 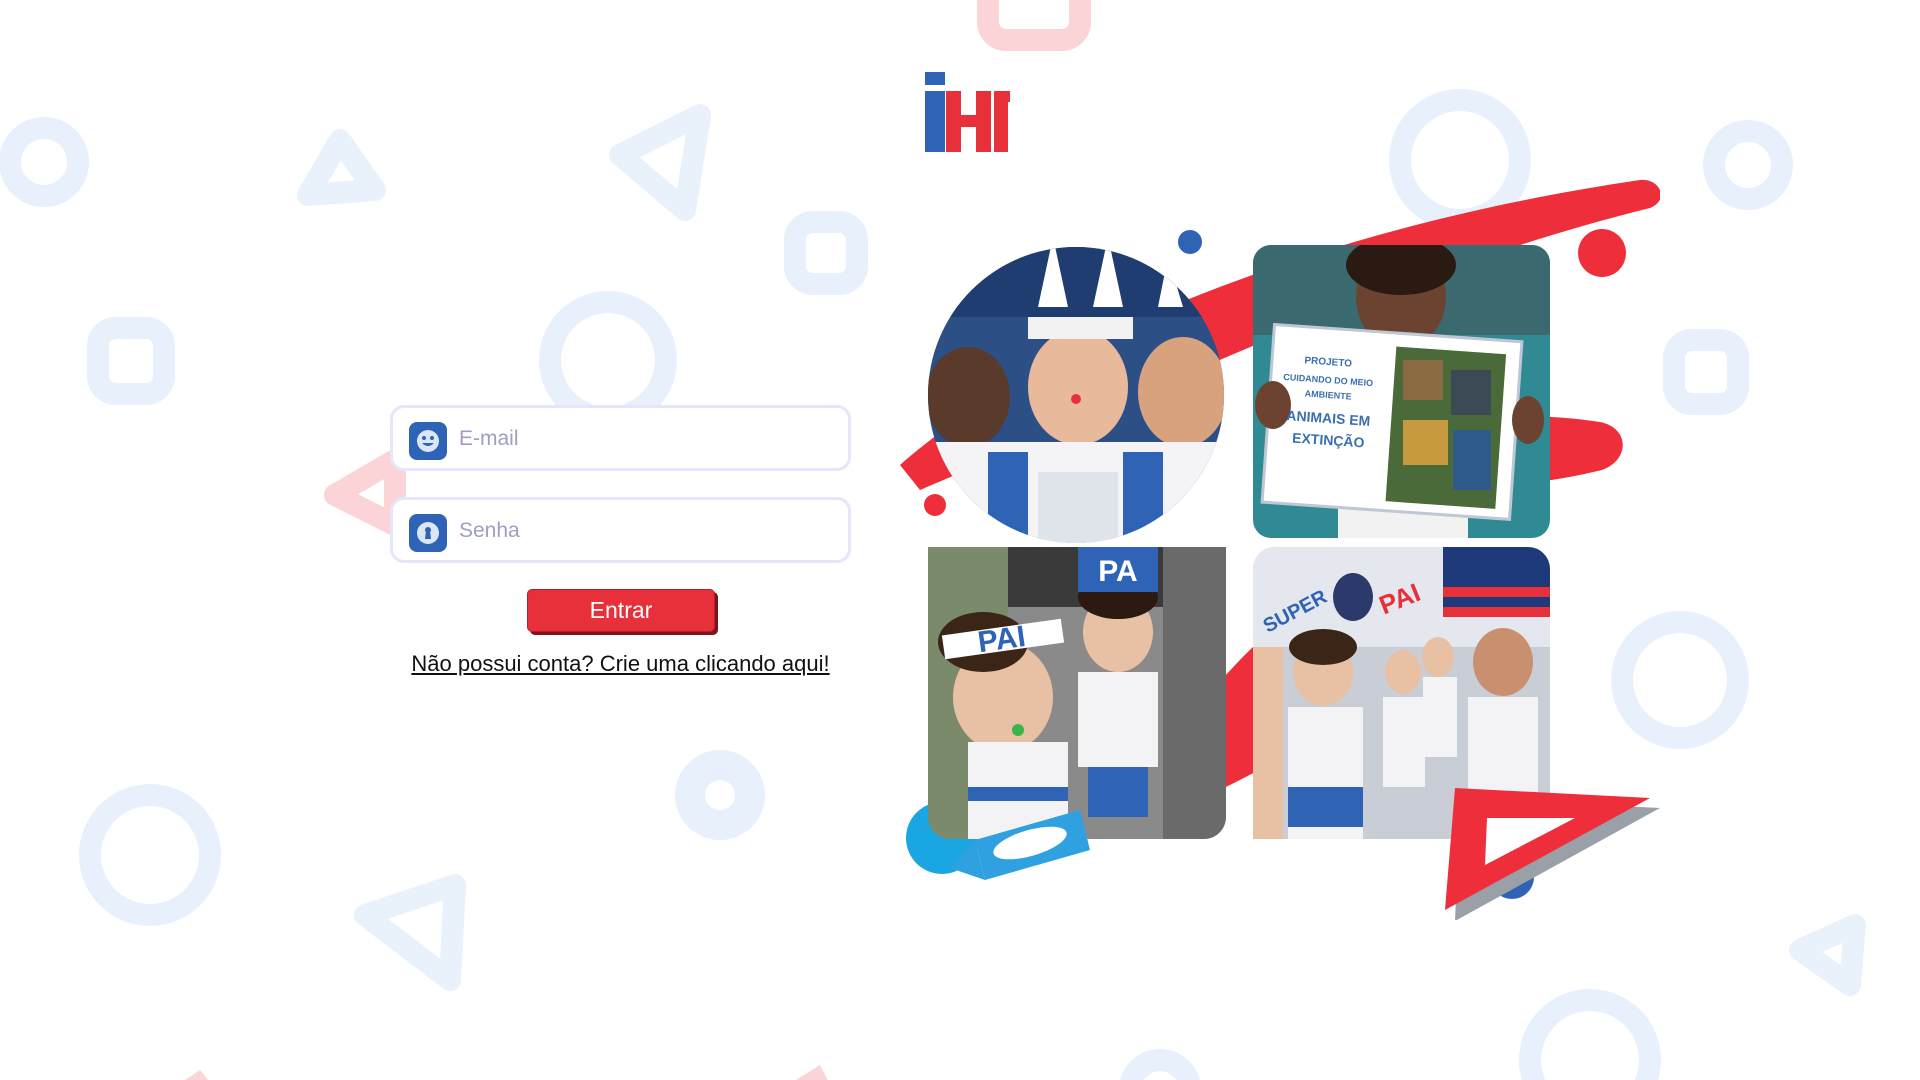 What do you see at coordinates (649, 531) in the screenshot?
I see `password-input` at bounding box center [649, 531].